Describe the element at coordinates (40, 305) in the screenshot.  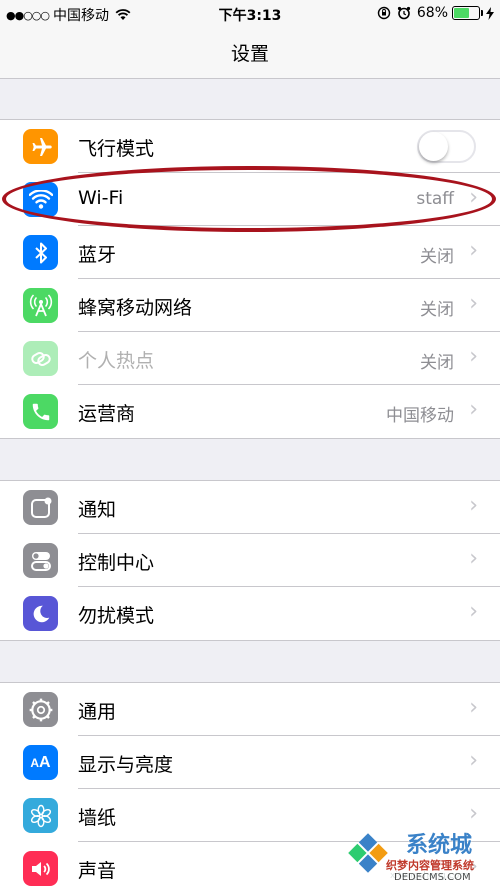
I see `cellular-icon` at that location.